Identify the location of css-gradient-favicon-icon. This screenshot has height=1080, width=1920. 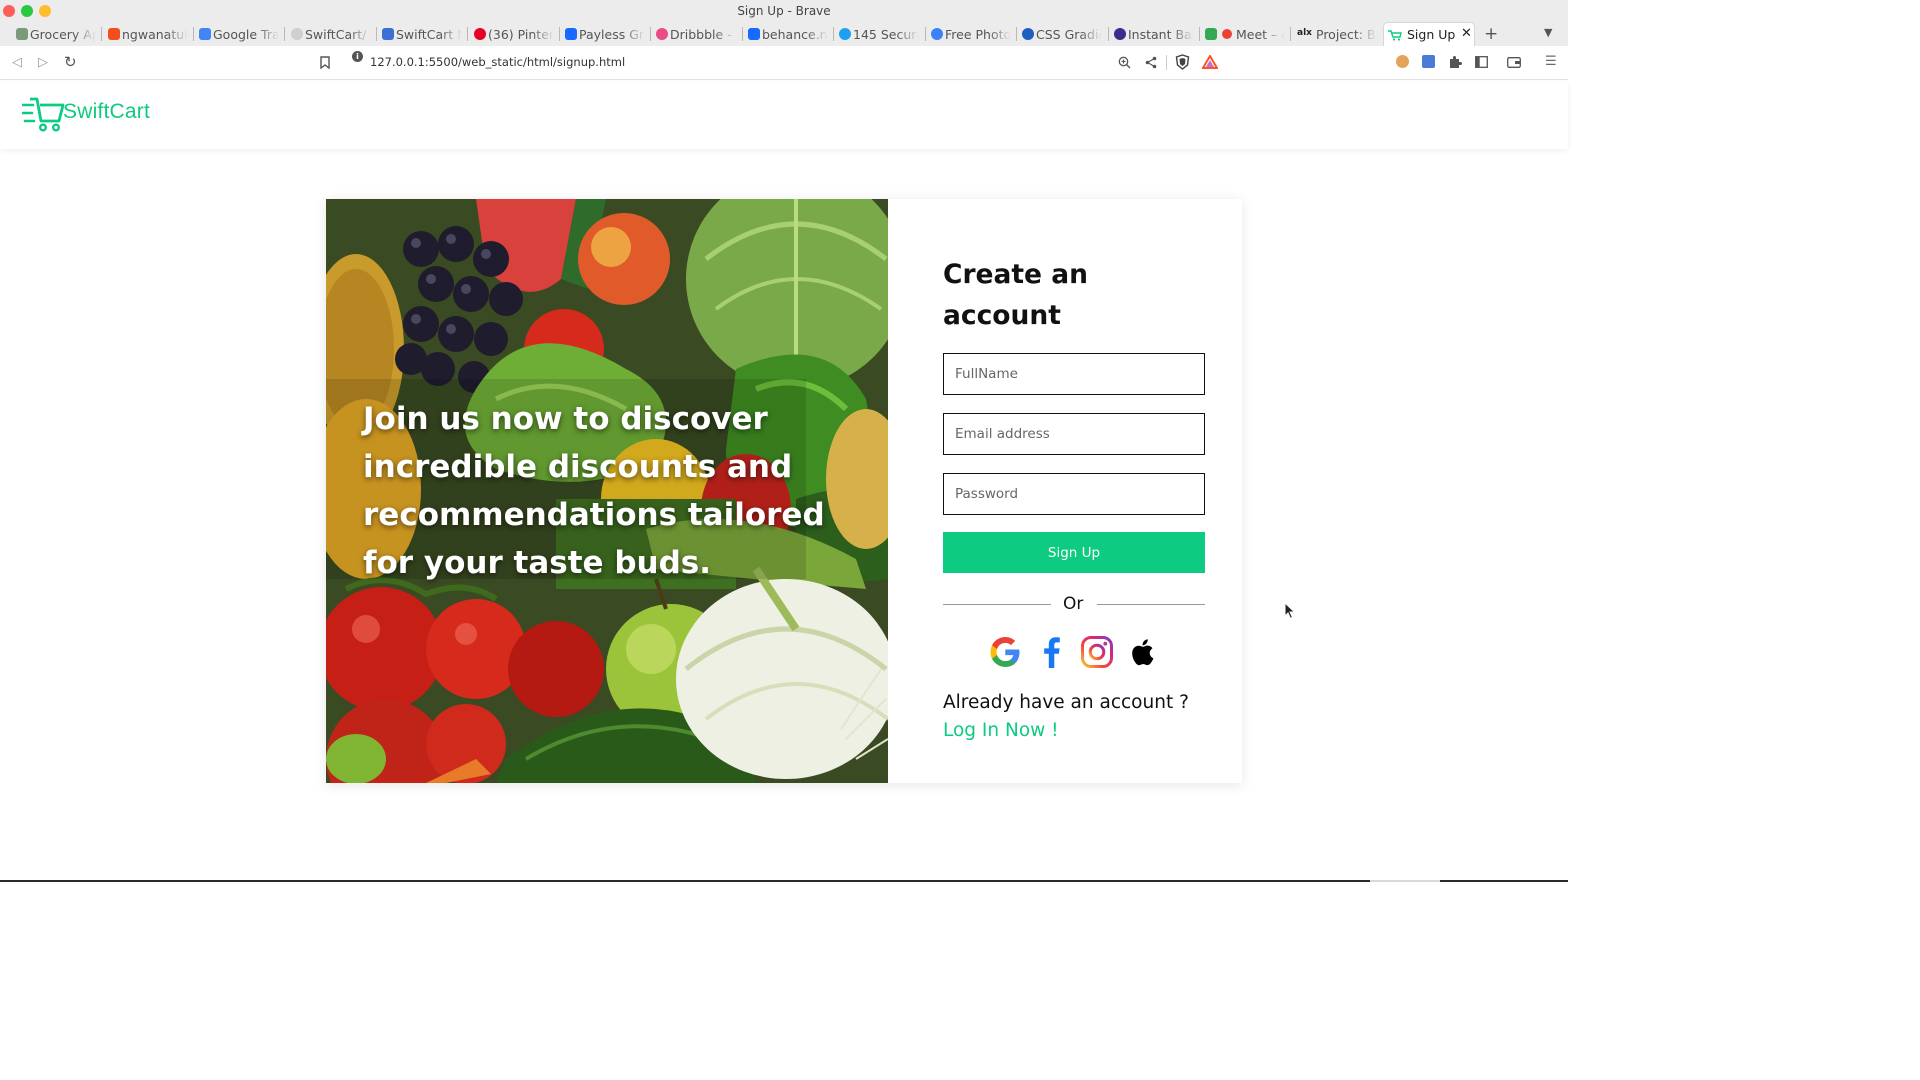
(1028, 34).